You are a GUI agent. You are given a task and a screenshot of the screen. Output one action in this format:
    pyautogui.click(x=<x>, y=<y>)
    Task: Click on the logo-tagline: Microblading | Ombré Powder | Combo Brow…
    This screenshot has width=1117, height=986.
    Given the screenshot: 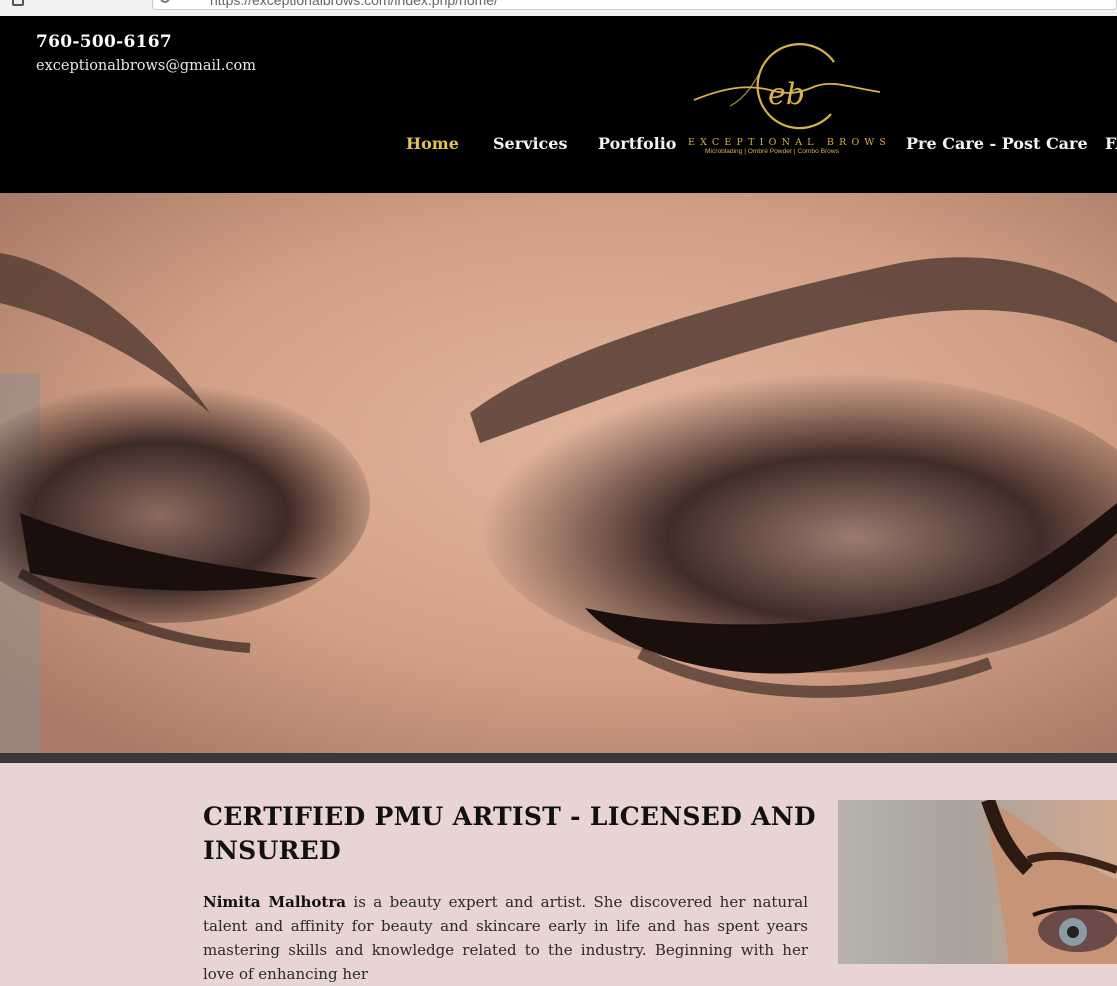 What is the action you would take?
    pyautogui.click(x=772, y=151)
    